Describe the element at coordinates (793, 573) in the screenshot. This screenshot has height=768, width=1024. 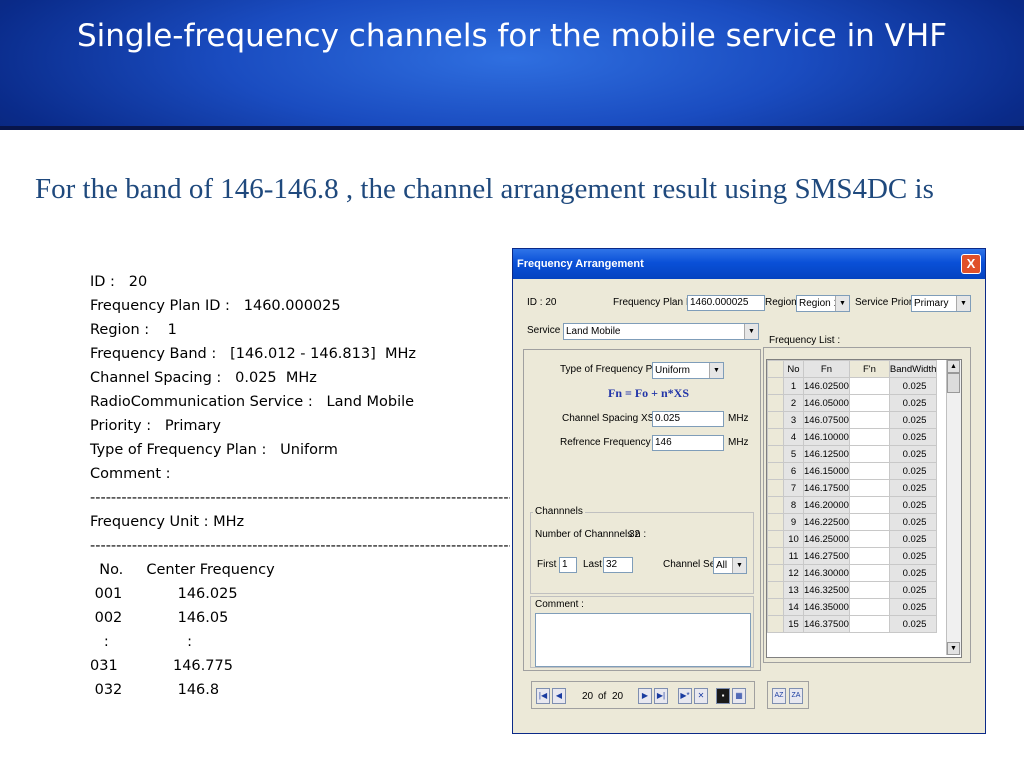
I see `cell-no: 12` at that location.